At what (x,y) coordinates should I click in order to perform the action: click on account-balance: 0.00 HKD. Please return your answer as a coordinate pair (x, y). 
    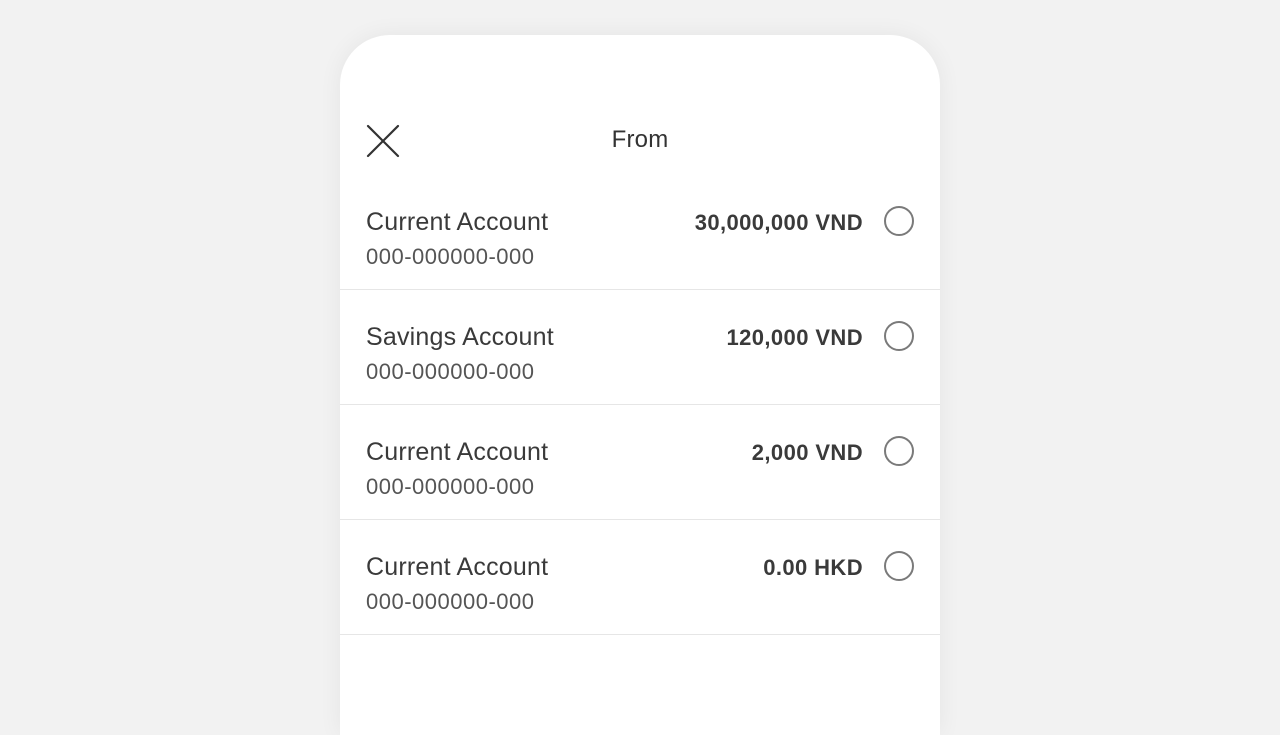
    Looking at the image, I should click on (813, 567).